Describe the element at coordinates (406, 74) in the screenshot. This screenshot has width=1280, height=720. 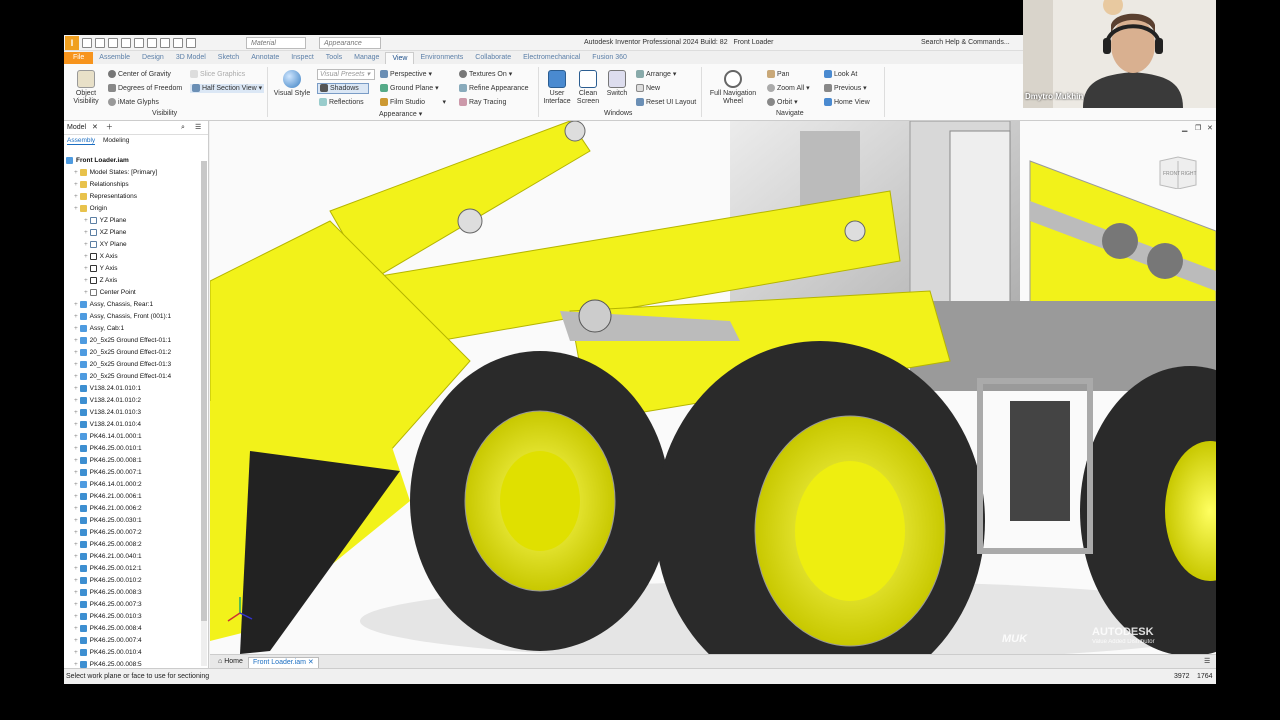
I see `perspective-button: Perspective ▾` at that location.